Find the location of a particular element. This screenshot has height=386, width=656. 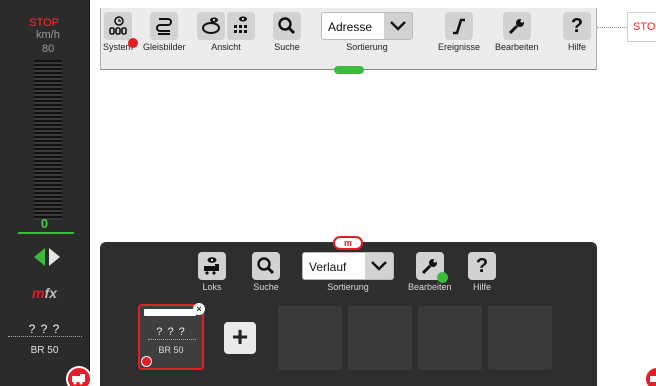

panel-tab: m is located at coordinates (348, 243).